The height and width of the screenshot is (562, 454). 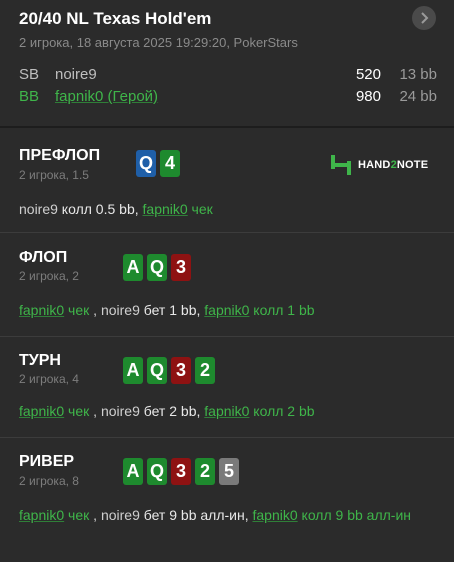 I want to click on player-position: BB, so click(x=29, y=96).